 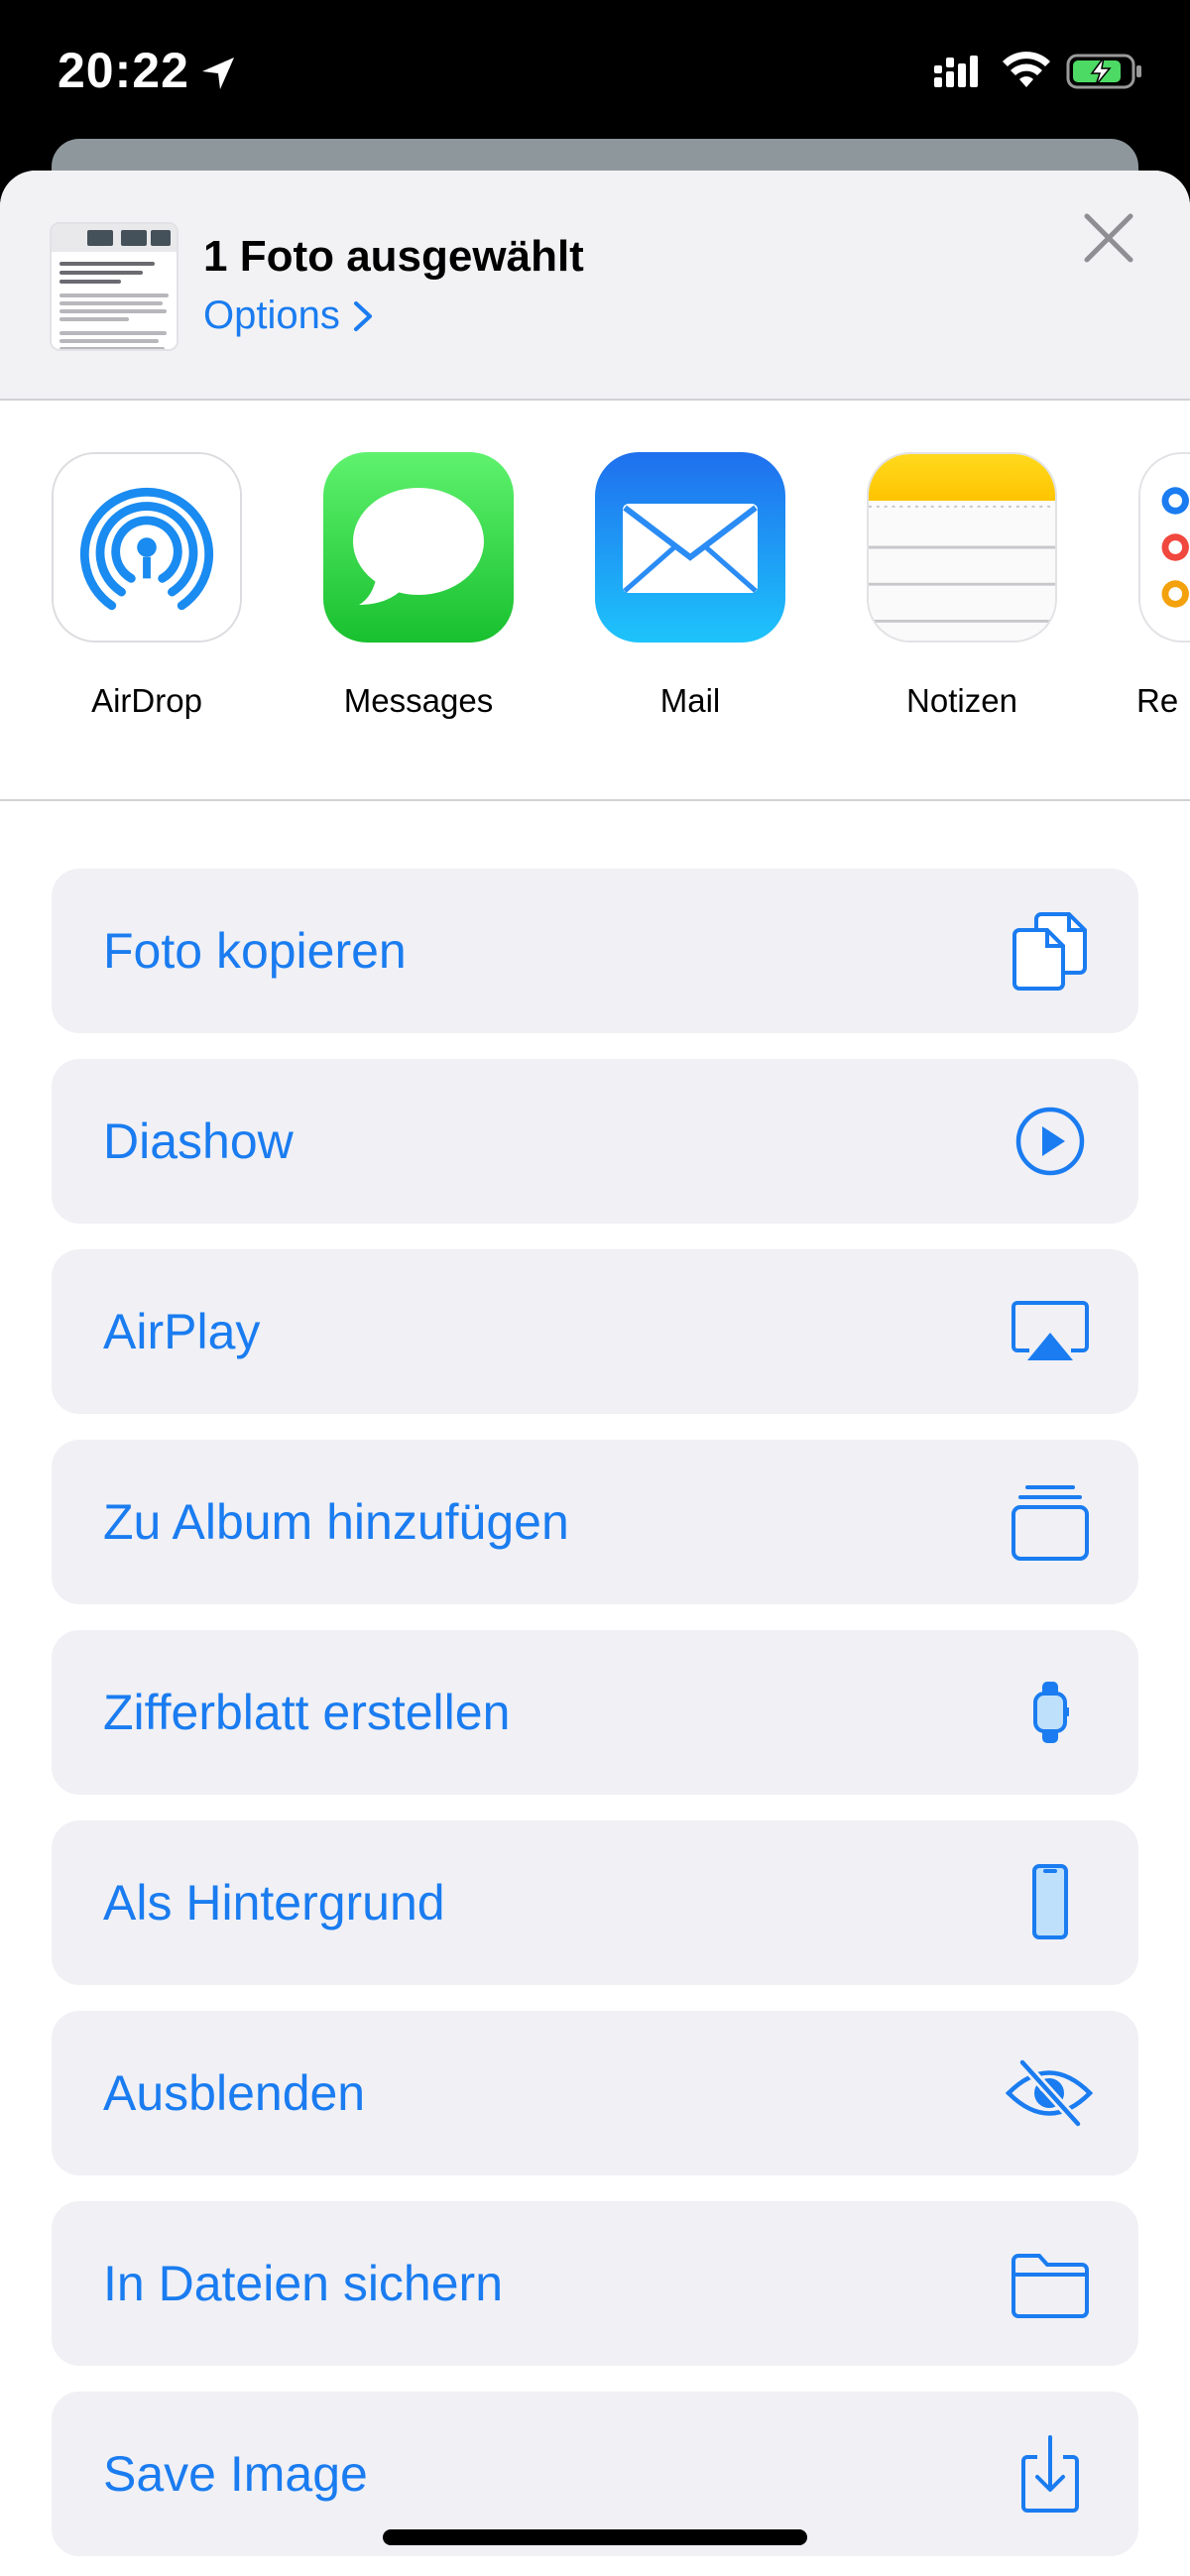 What do you see at coordinates (418, 547) in the screenshot?
I see `messages-icon` at bounding box center [418, 547].